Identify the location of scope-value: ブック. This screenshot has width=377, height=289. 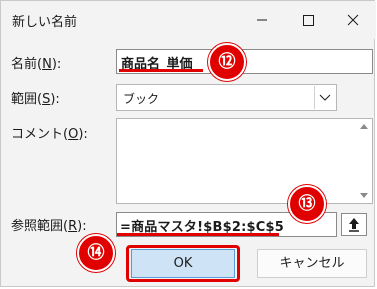
(141, 99).